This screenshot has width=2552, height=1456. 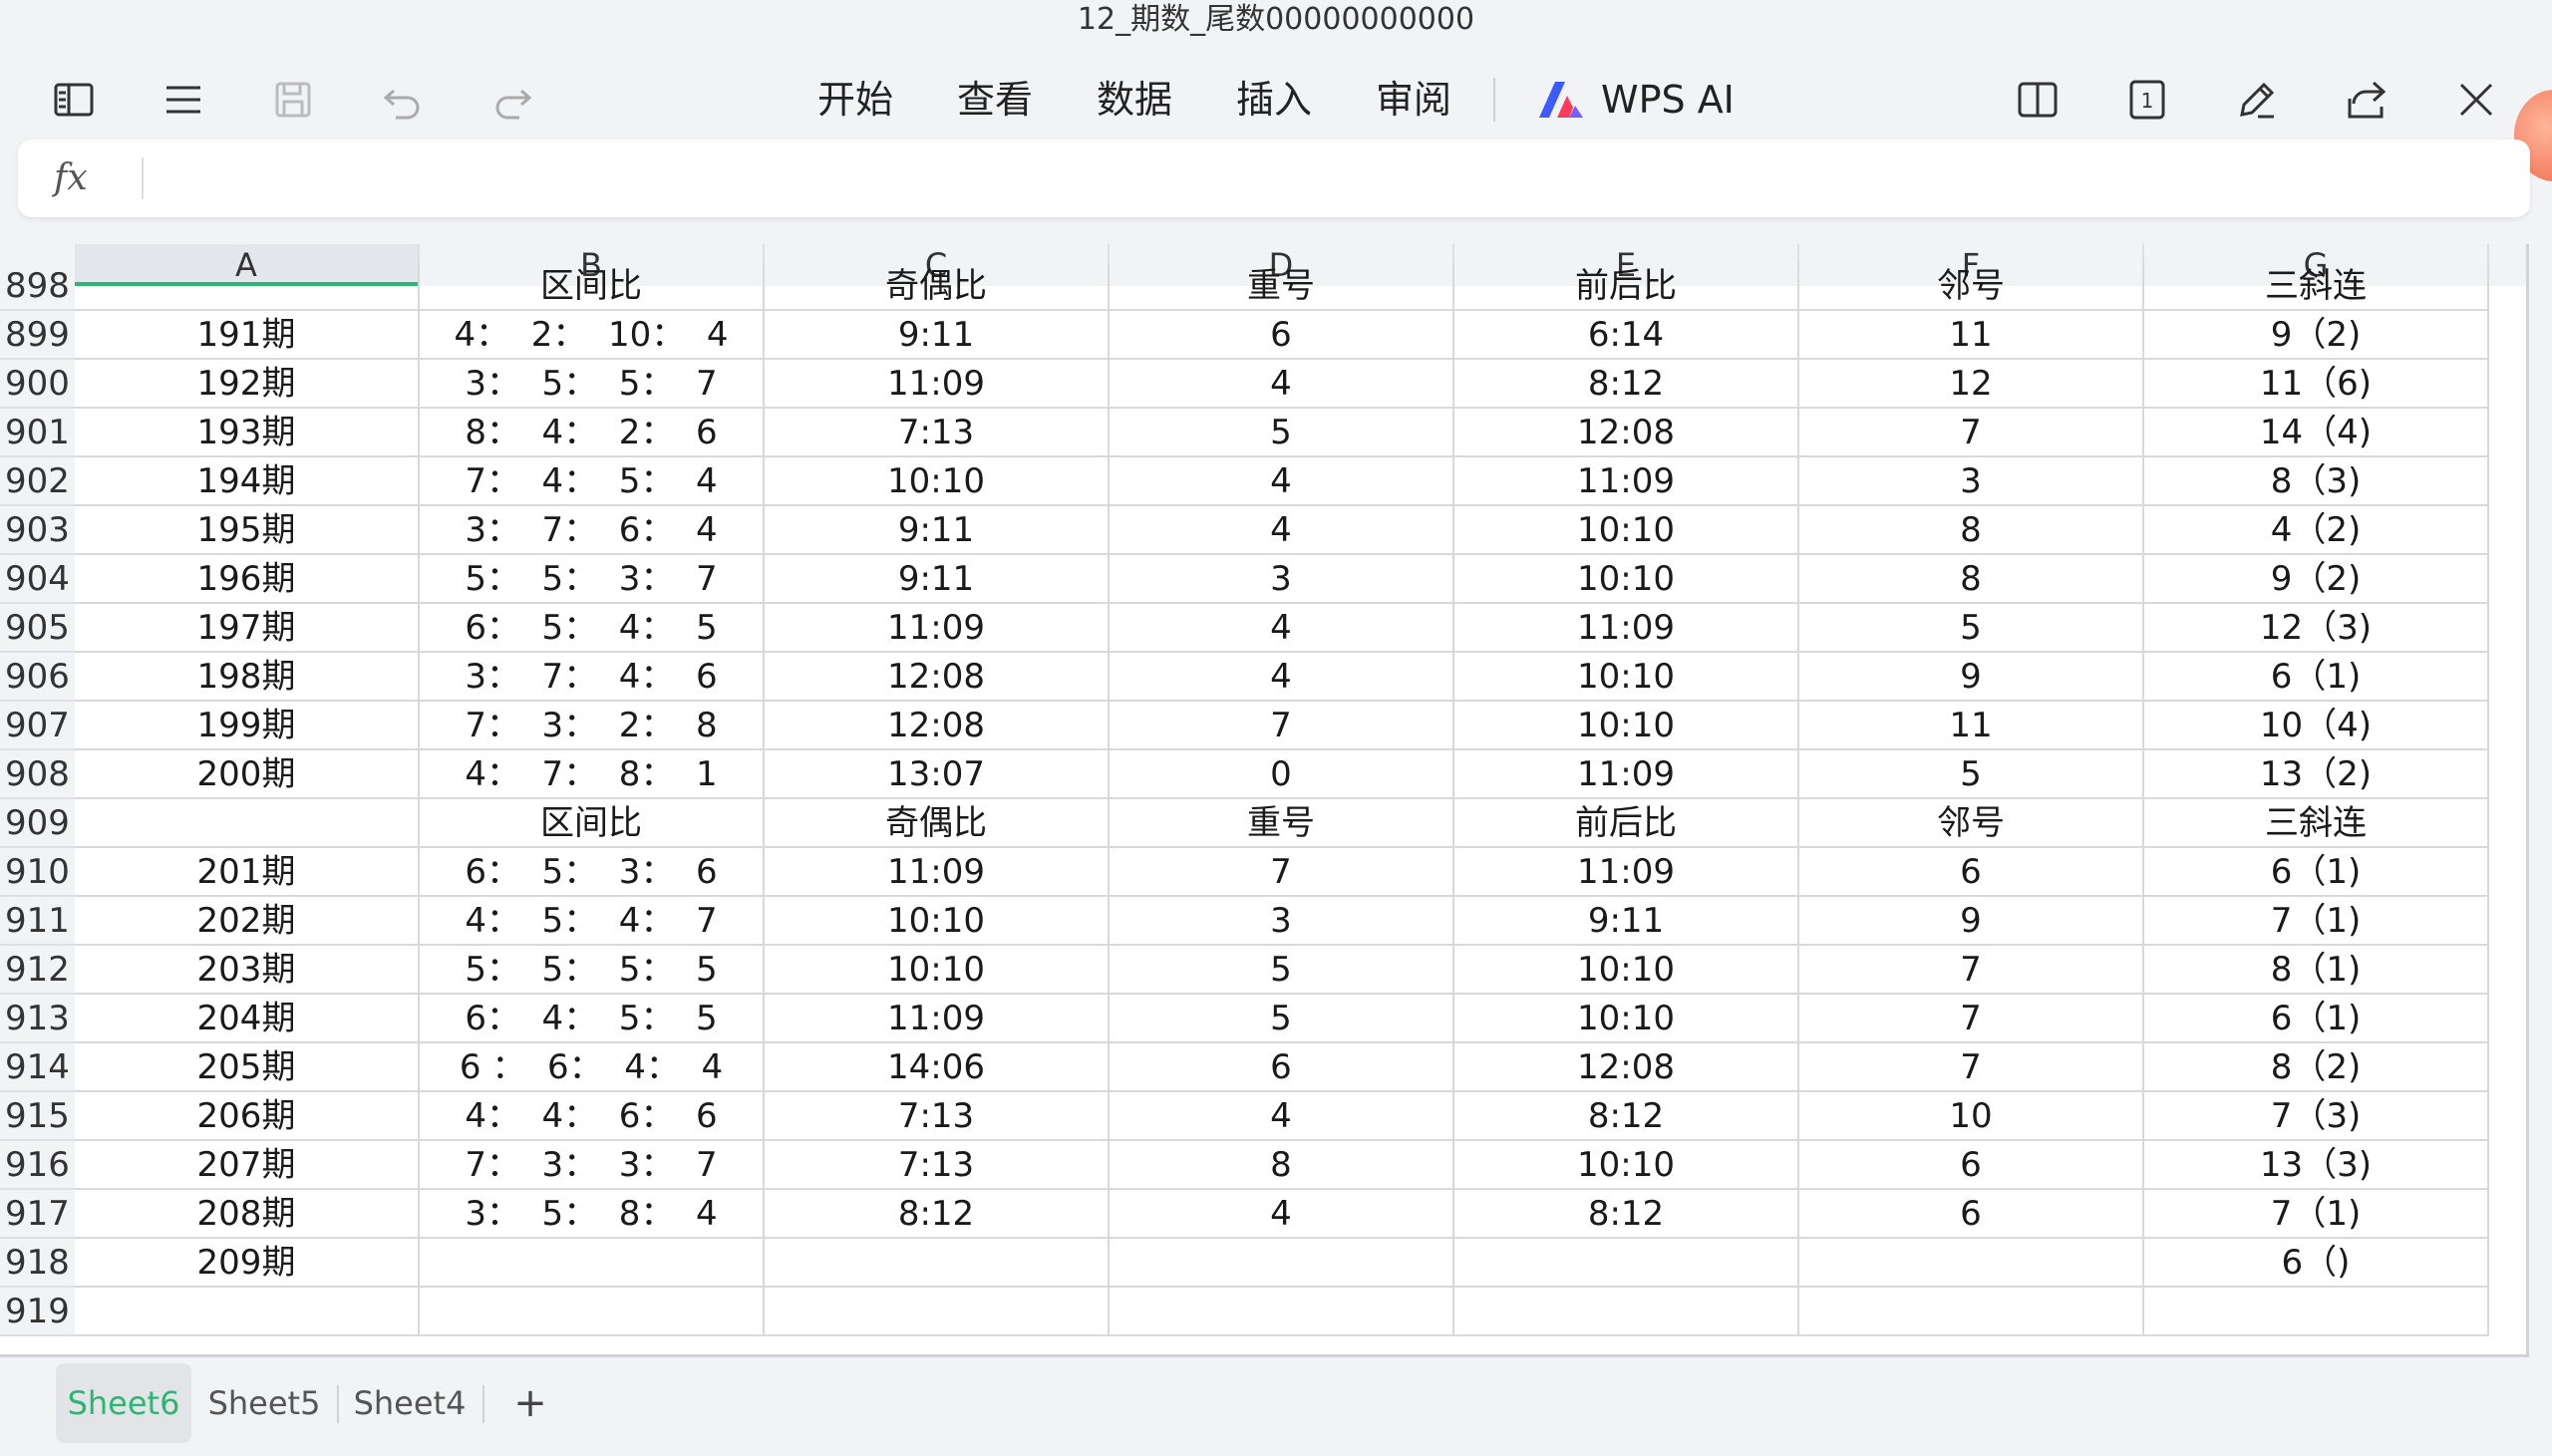 What do you see at coordinates (37, 433) in the screenshot?
I see `row-number: 901` at bounding box center [37, 433].